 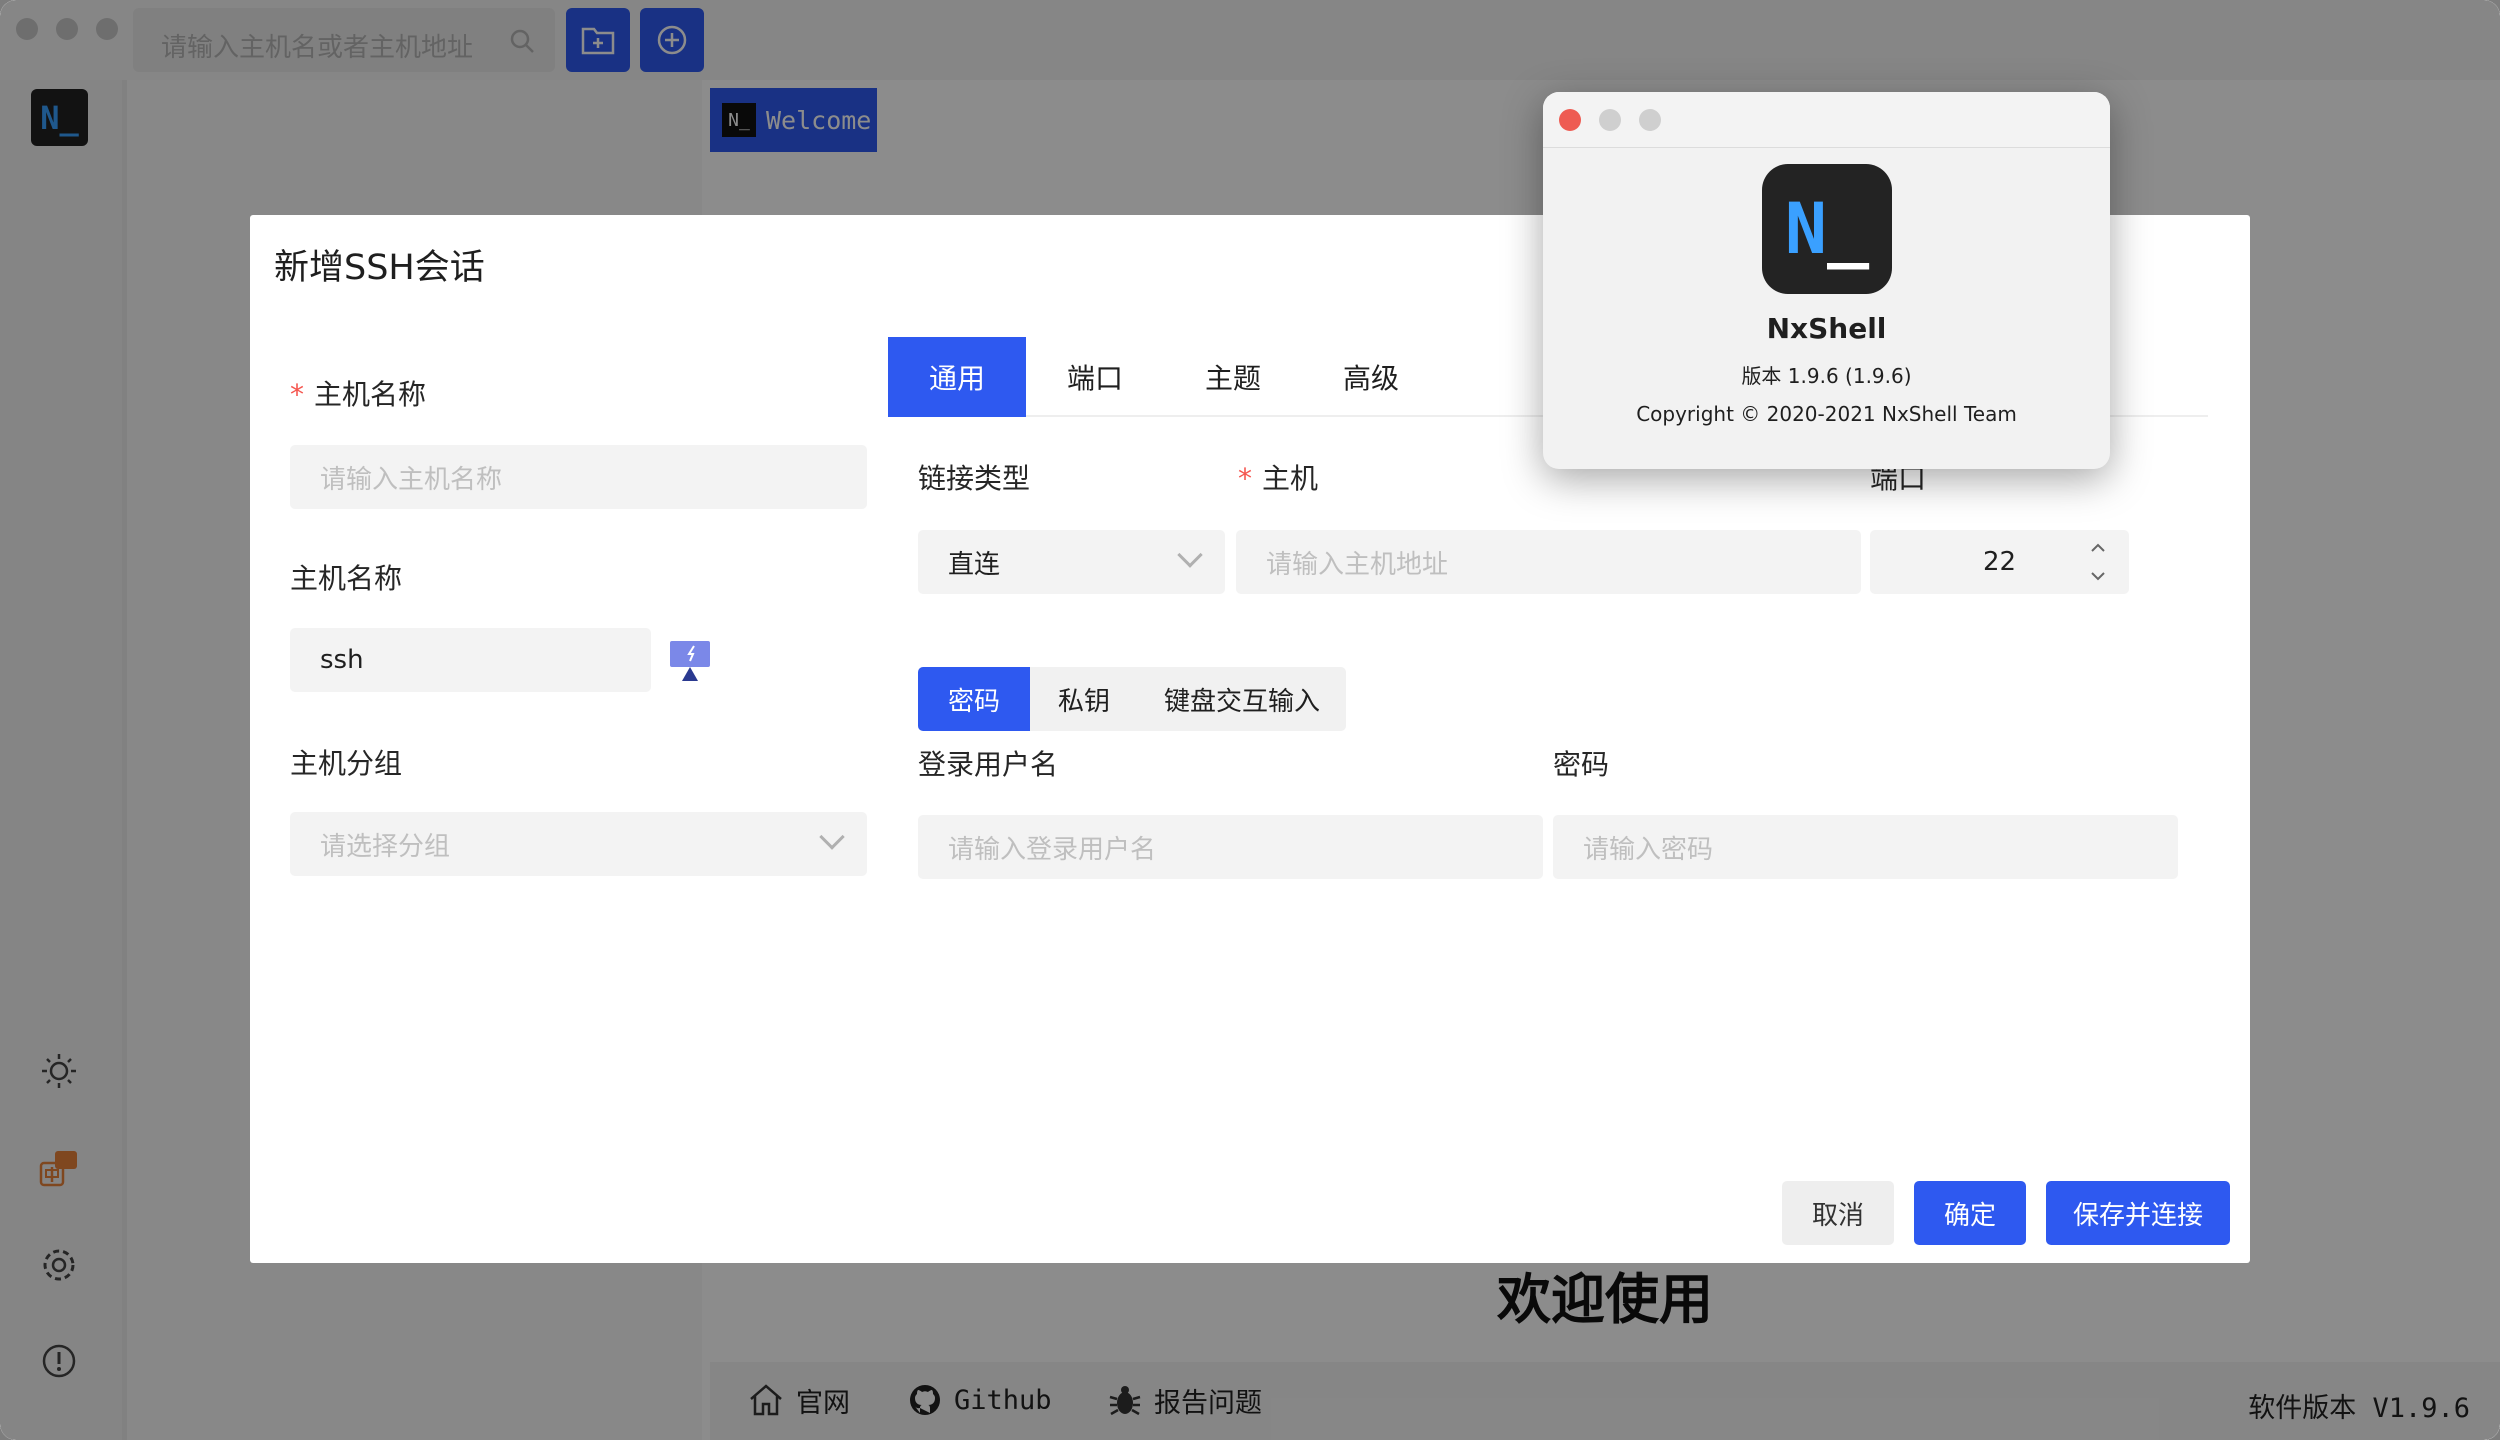 I want to click on about-minimize-button, so click(x=1610, y=120).